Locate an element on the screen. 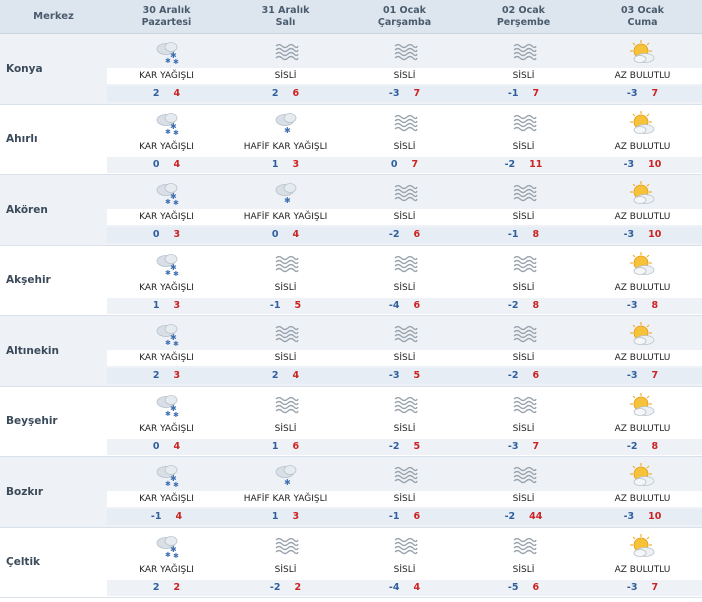 The image size is (702, 602). max-temp: 44 is located at coordinates (536, 516).